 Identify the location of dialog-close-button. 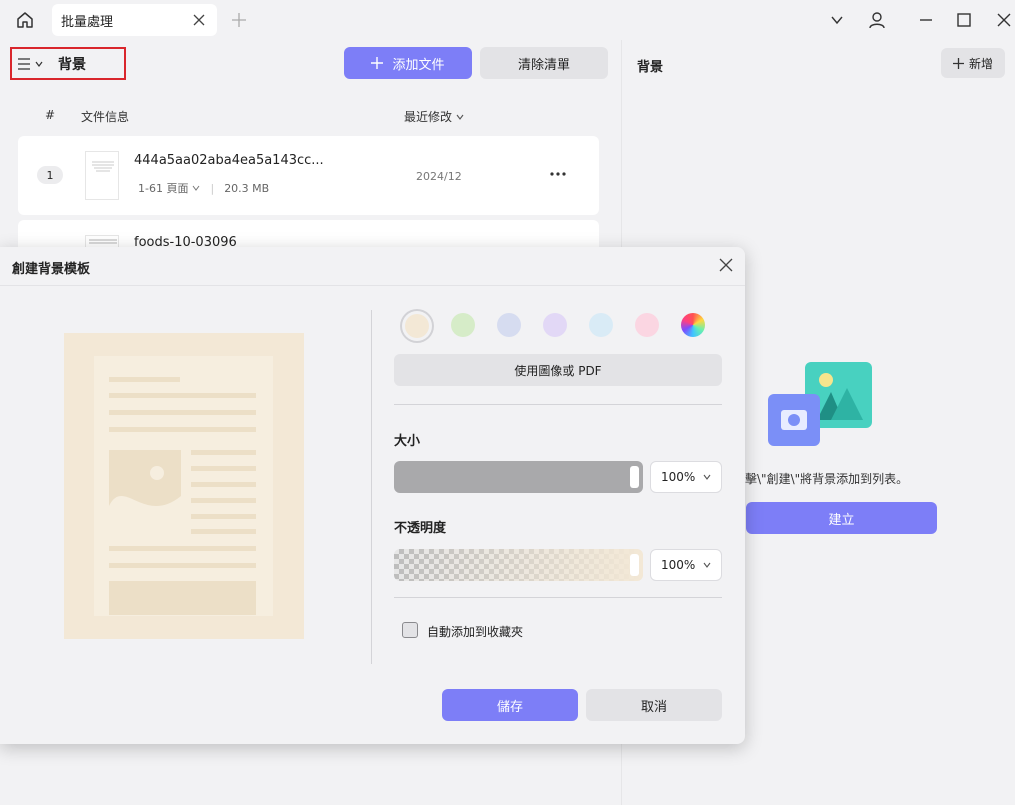
(726, 265).